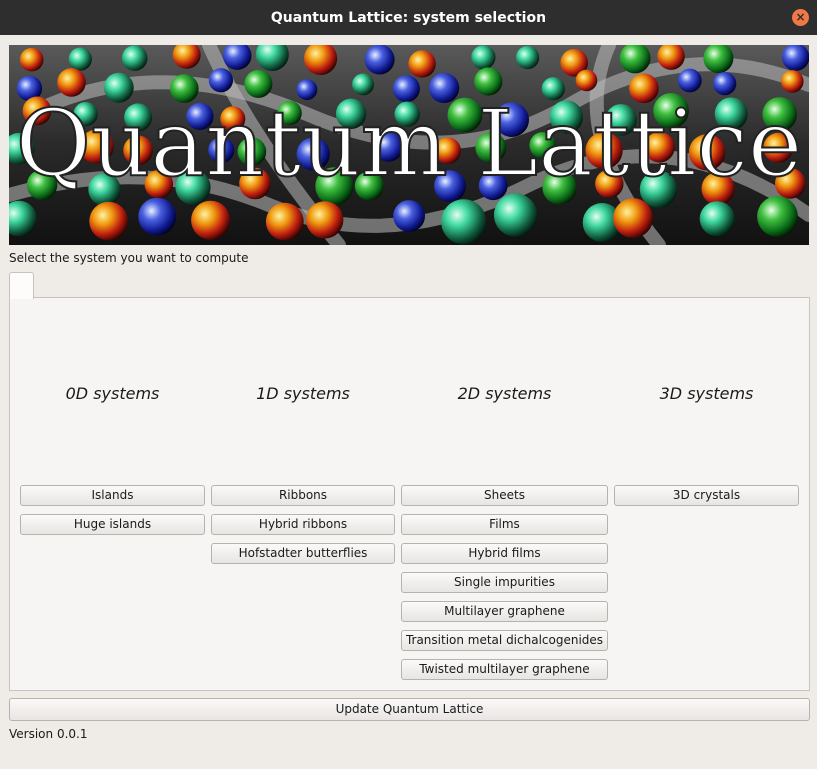 The height and width of the screenshot is (769, 817). Describe the element at coordinates (303, 553) in the screenshot. I see `hofstadter-butterflies-button: Hofstadter butterflies` at that location.